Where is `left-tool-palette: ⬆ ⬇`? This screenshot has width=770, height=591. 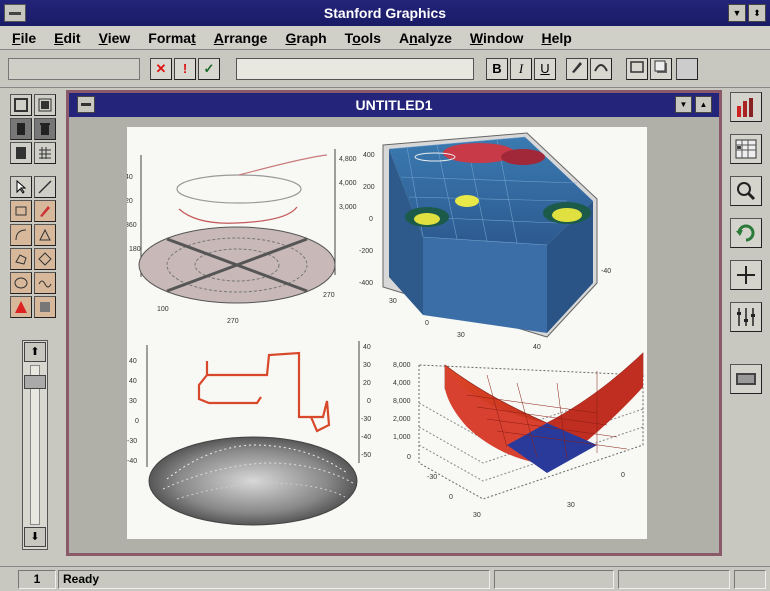
left-tool-palette: ⬆ ⬇ is located at coordinates (34, 325).